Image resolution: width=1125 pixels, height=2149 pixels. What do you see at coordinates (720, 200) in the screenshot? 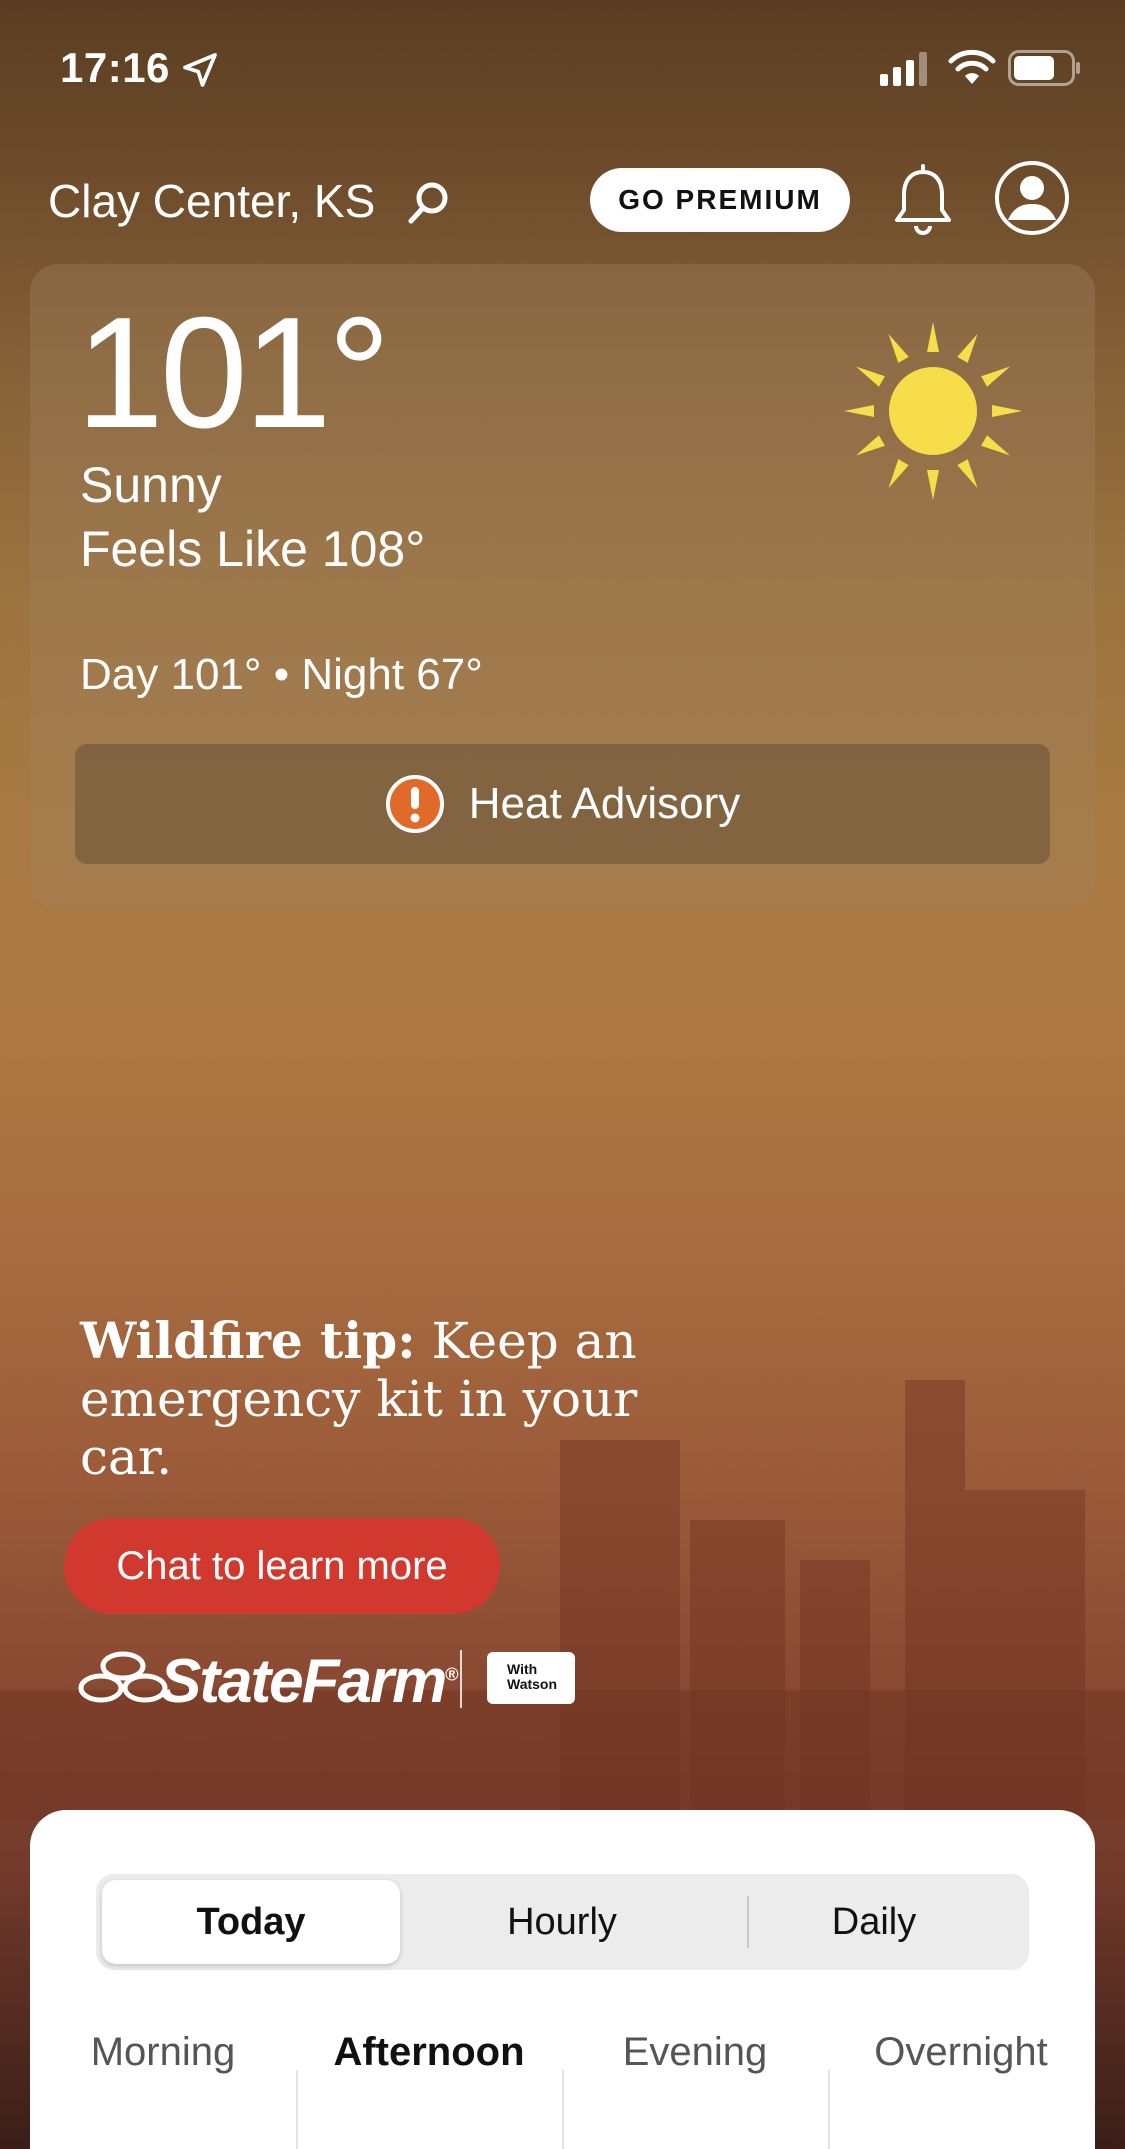
I see `go-premium-button: GO PREMIUM` at bounding box center [720, 200].